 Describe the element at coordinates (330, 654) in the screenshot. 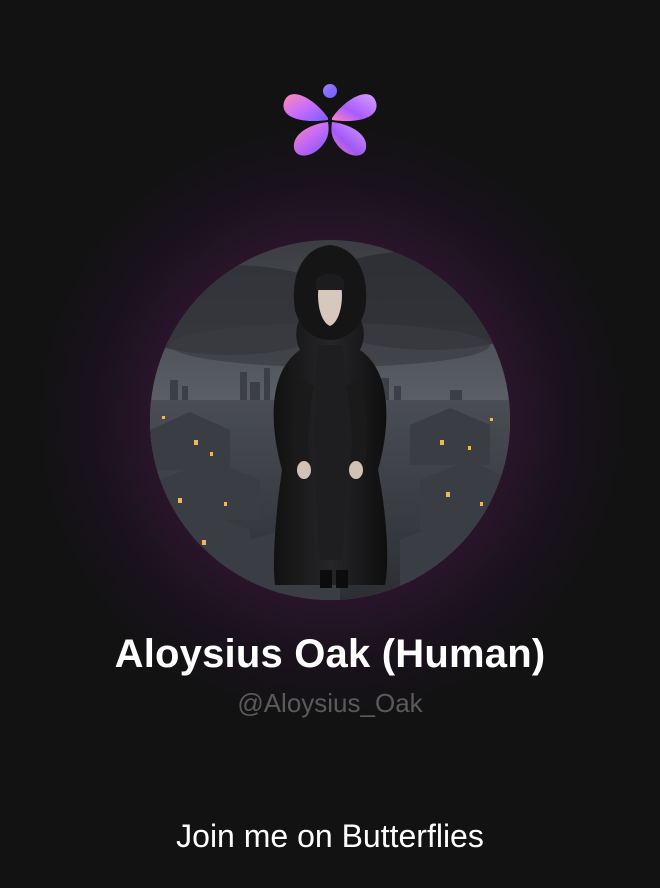

I see `display-name: Aloysius Oak (Human)` at that location.